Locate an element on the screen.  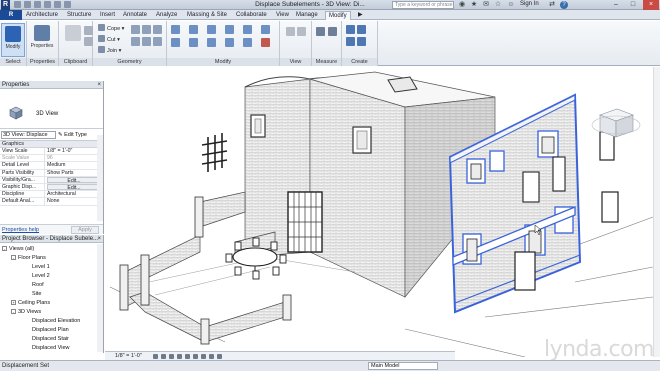
tree-item-displaced-view: Displaced View is located at coordinates (51, 348).